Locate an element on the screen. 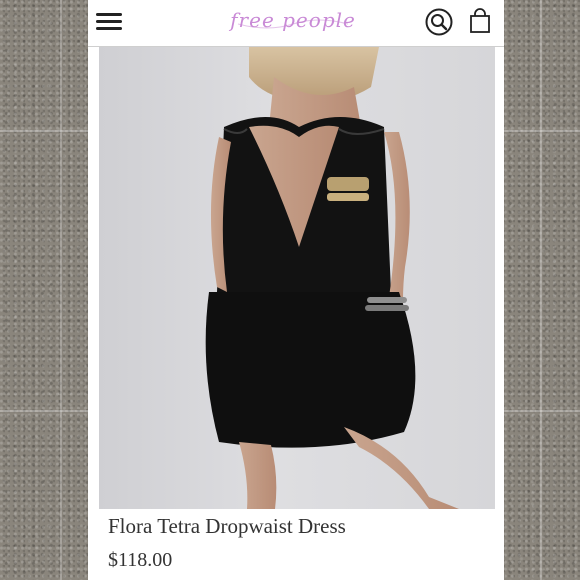 The width and height of the screenshot is (580, 580). product-info: Flora Tetra Dropwaist Dress $118.00 is located at coordinates (298, 543).